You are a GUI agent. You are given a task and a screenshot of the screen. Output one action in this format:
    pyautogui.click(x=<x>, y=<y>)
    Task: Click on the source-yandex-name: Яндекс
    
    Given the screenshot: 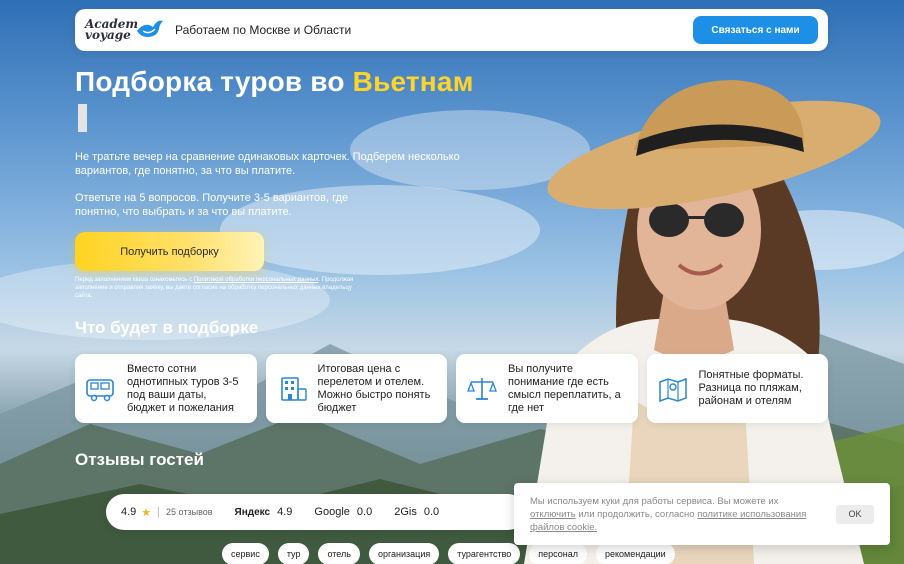 What is the action you would take?
    pyautogui.click(x=252, y=512)
    